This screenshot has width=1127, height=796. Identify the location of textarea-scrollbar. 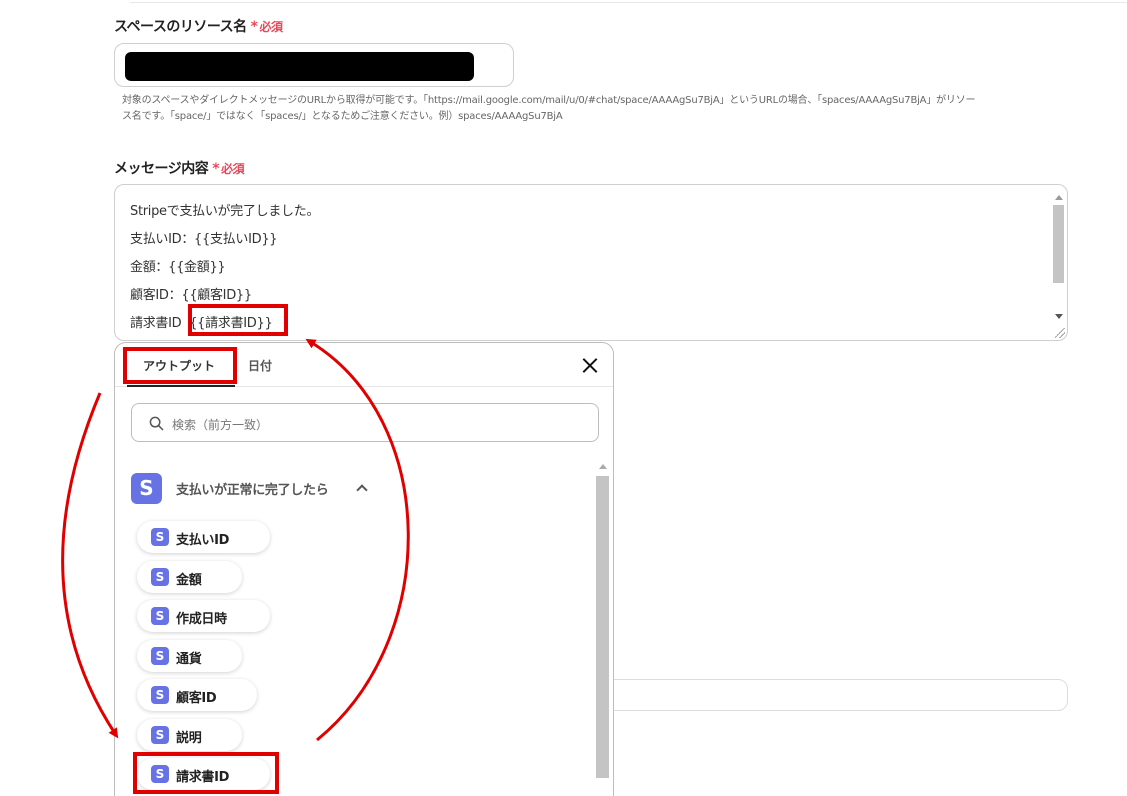
(1058, 257).